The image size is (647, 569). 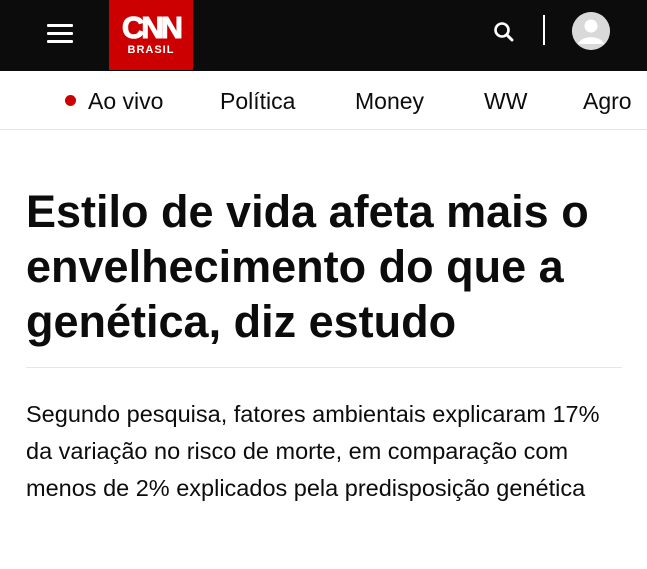 I want to click on nav-item-politica: Política, so click(x=257, y=101).